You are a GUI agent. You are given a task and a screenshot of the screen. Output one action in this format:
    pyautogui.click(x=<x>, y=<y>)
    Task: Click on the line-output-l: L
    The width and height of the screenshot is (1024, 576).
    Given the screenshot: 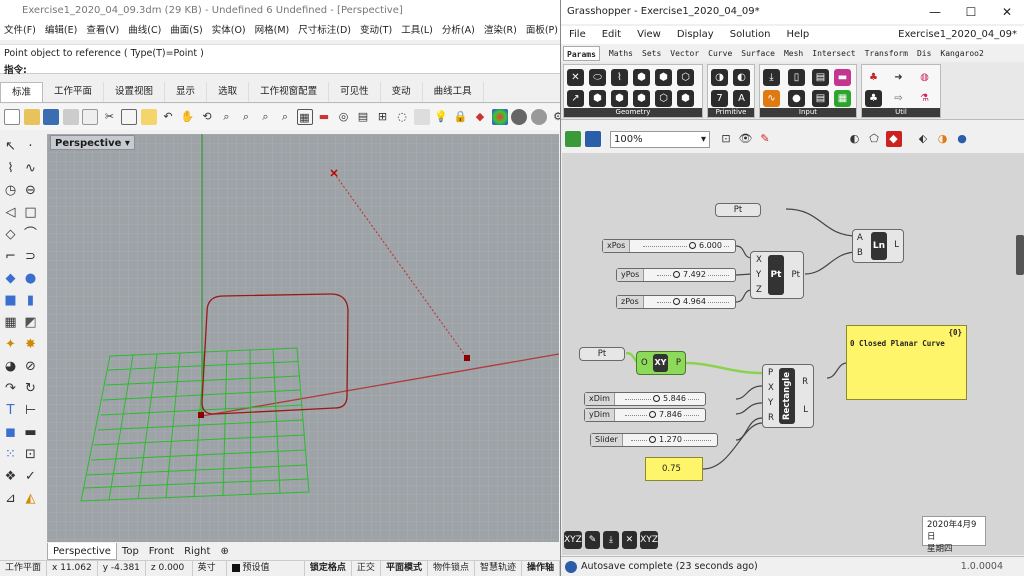 What is the action you would take?
    pyautogui.click(x=896, y=245)
    